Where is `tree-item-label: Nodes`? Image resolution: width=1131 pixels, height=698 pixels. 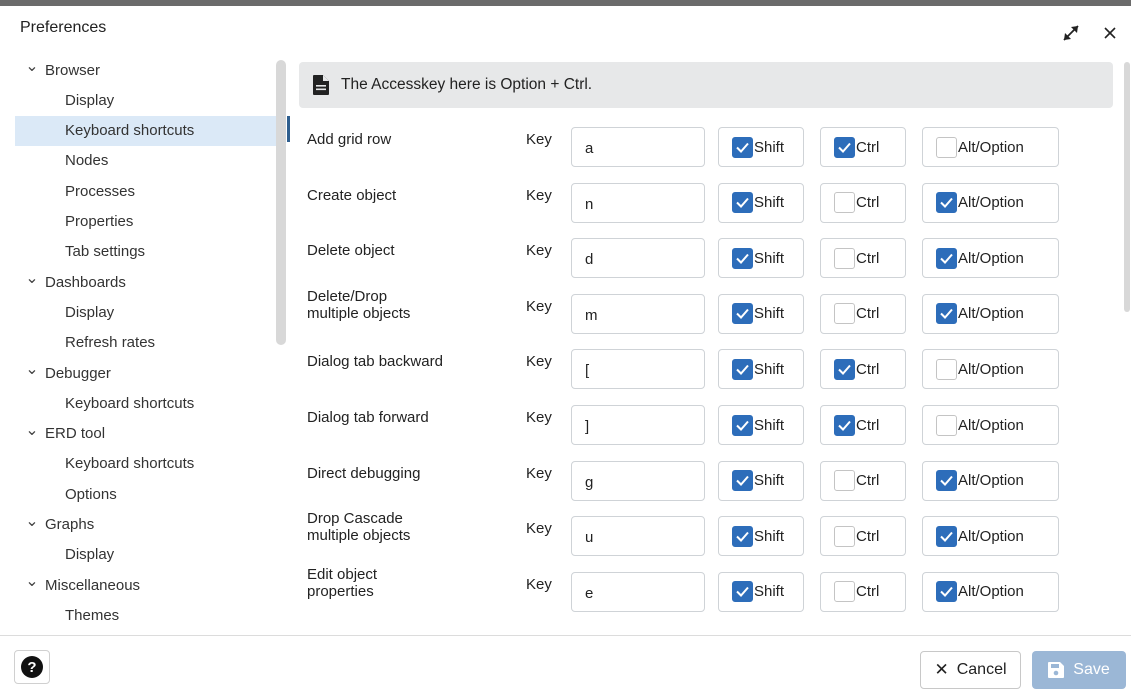 tree-item-label: Nodes is located at coordinates (87, 161).